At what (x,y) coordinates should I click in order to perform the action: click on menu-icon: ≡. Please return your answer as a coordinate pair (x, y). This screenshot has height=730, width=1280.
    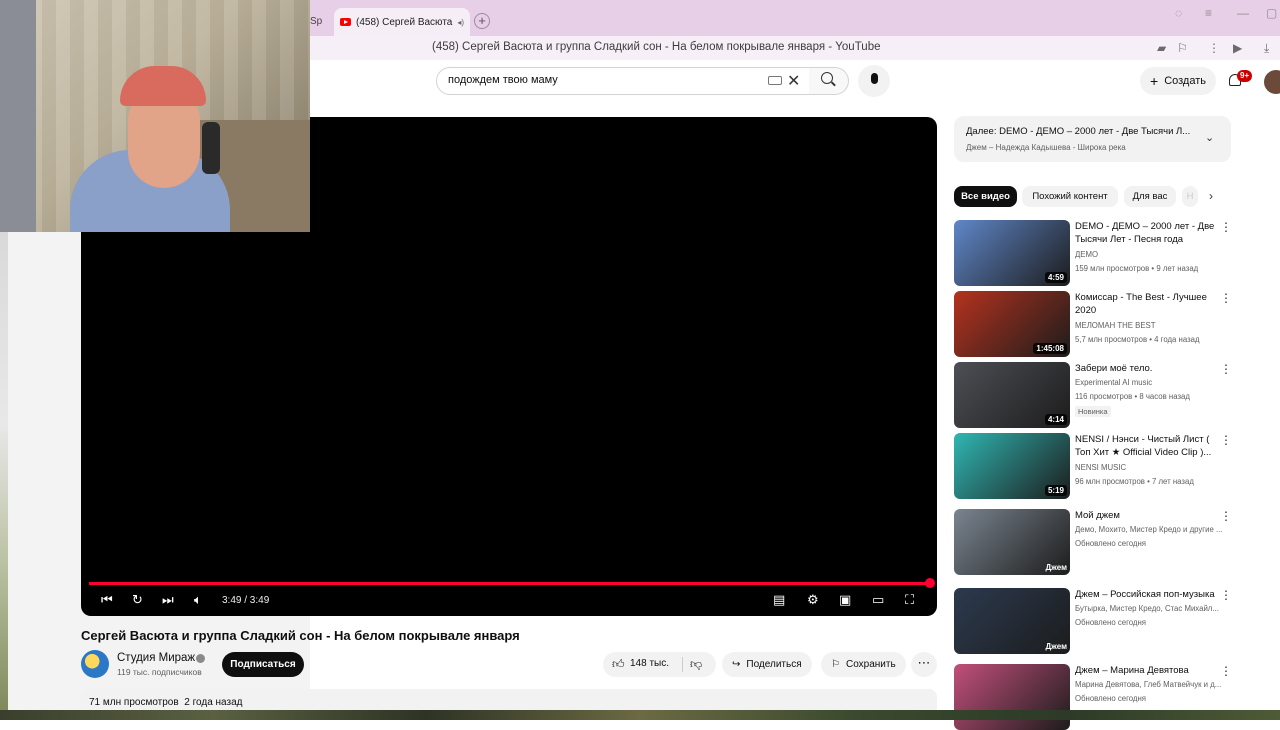
    Looking at the image, I should click on (1208, 13).